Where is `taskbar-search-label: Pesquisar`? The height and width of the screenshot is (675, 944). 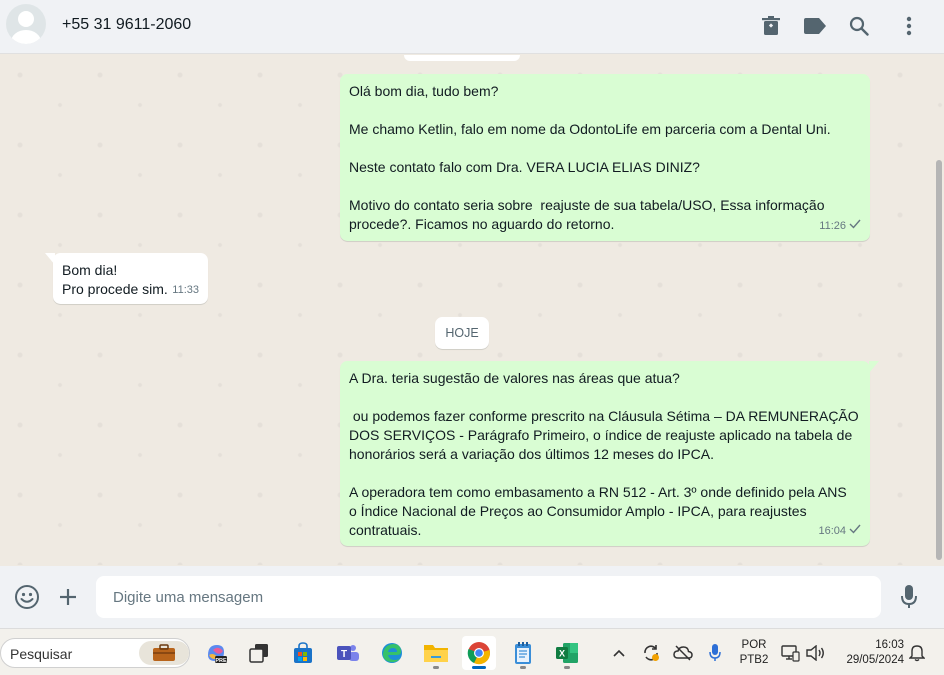
taskbar-search-label: Pesquisar is located at coordinates (41, 654).